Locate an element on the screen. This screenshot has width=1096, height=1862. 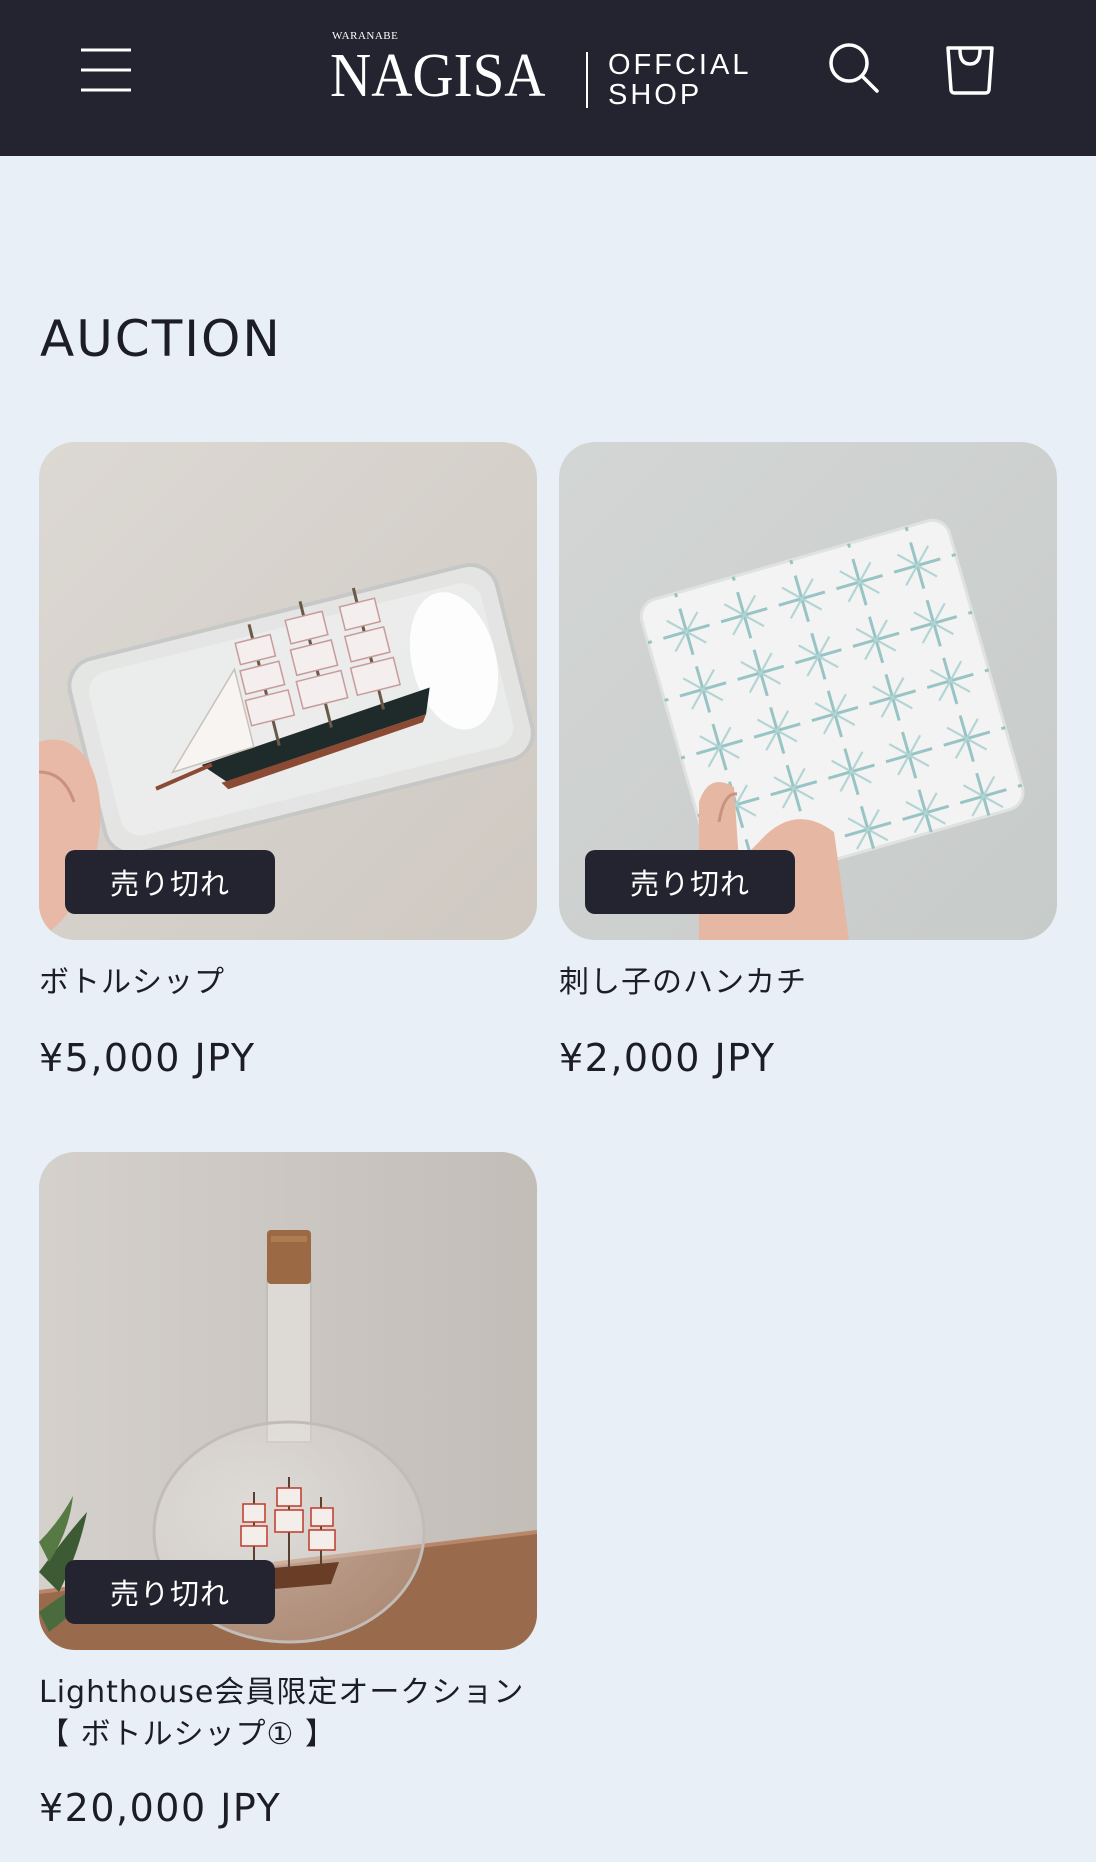
logo-sub-text: OFFCIAL SHOP is located at coordinates (679, 80).